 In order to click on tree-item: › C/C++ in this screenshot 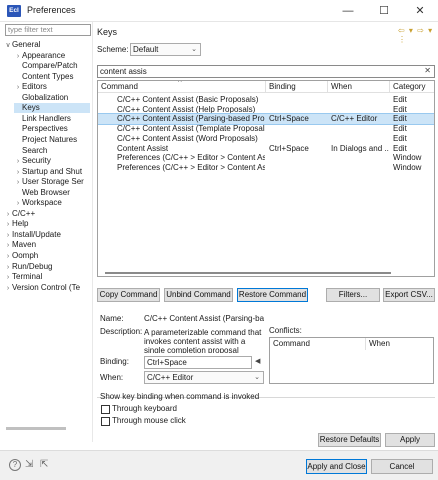, I will do `click(47, 214)`.